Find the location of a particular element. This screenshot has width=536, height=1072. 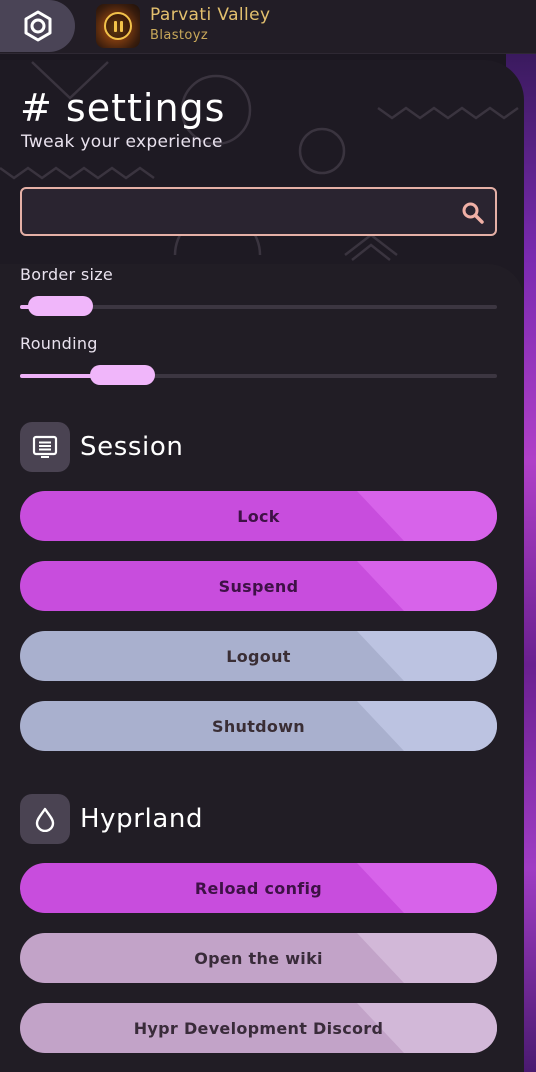

button-label: Shutdown is located at coordinates (258, 726).